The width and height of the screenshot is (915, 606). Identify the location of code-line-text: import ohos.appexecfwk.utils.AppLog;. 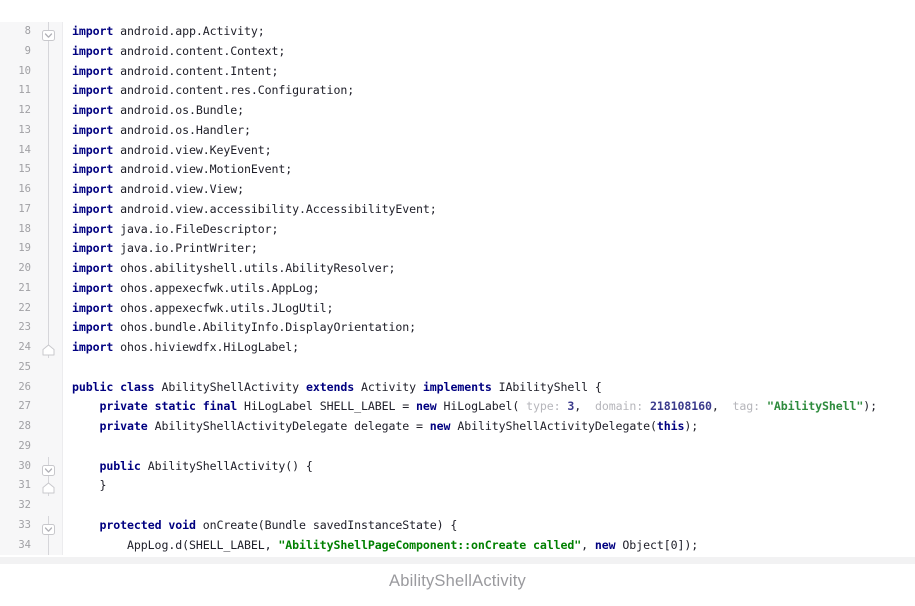
(489, 289).